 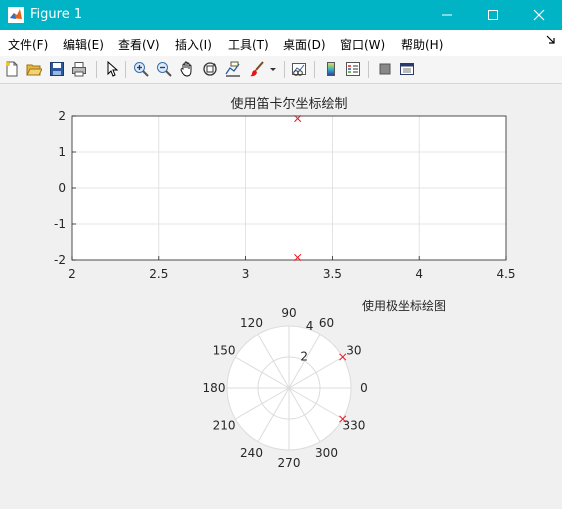 I want to click on polar-angle-label: 60, so click(x=326, y=323).